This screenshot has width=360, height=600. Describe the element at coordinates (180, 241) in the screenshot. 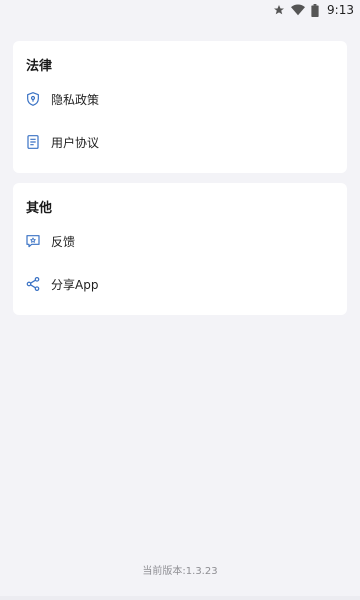

I see `feedback-item: 反馈` at that location.